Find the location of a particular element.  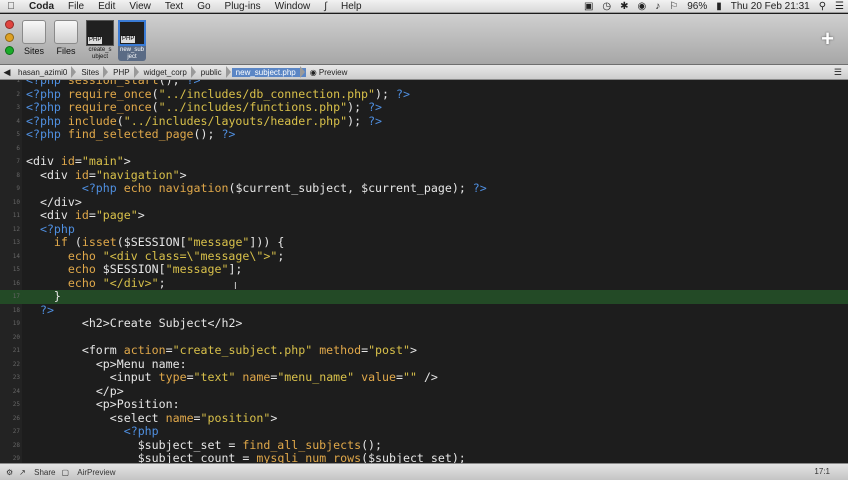

line-number: 11 is located at coordinates (16, 215).